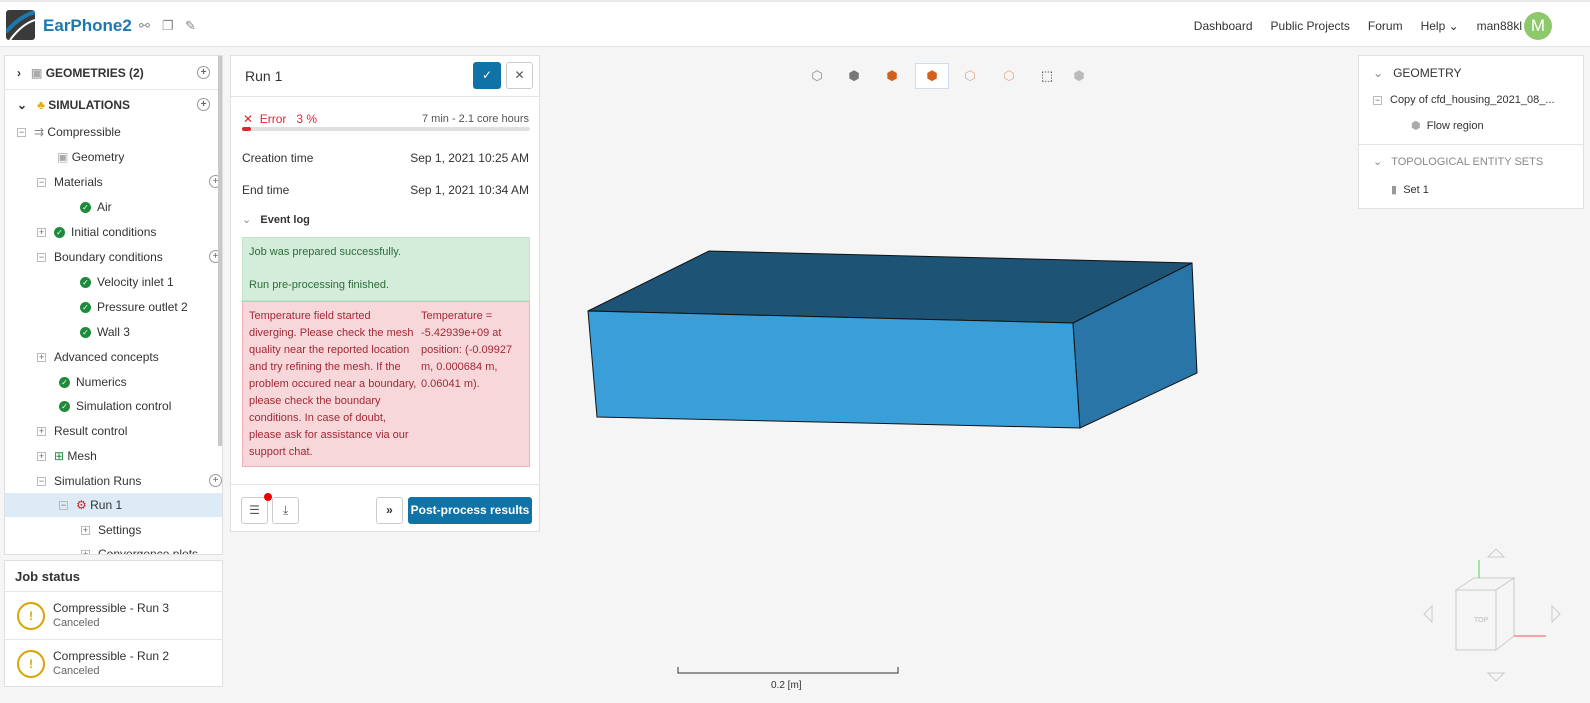 This screenshot has width=1590, height=703. Describe the element at coordinates (1492, 615) in the screenshot. I see `navigation-cube` at that location.